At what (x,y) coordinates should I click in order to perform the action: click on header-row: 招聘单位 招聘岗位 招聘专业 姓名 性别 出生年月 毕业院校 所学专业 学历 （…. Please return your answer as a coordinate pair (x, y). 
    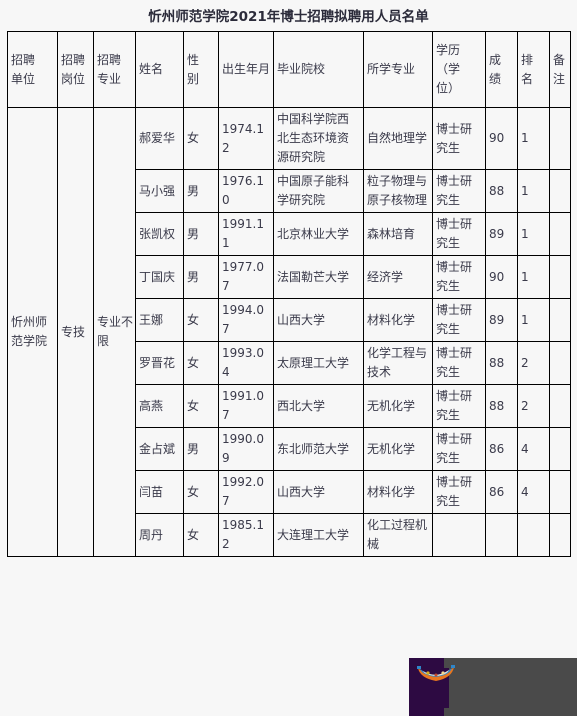
    Looking at the image, I should click on (289, 69).